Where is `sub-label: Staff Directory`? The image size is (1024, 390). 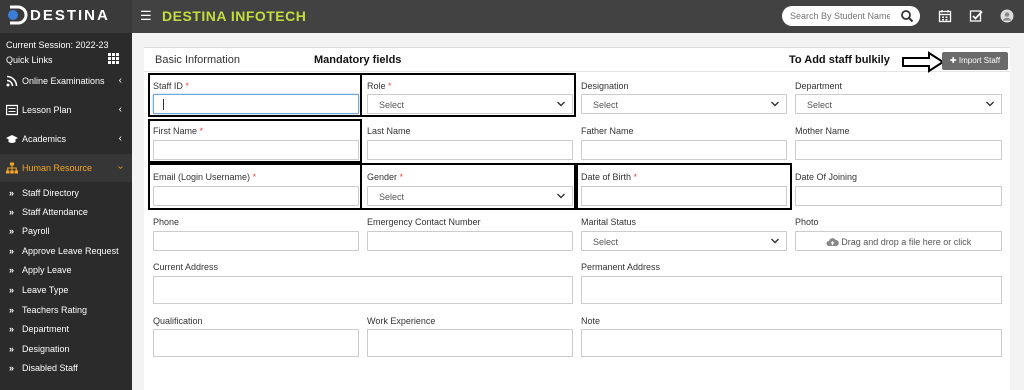 sub-label: Staff Directory is located at coordinates (50, 193).